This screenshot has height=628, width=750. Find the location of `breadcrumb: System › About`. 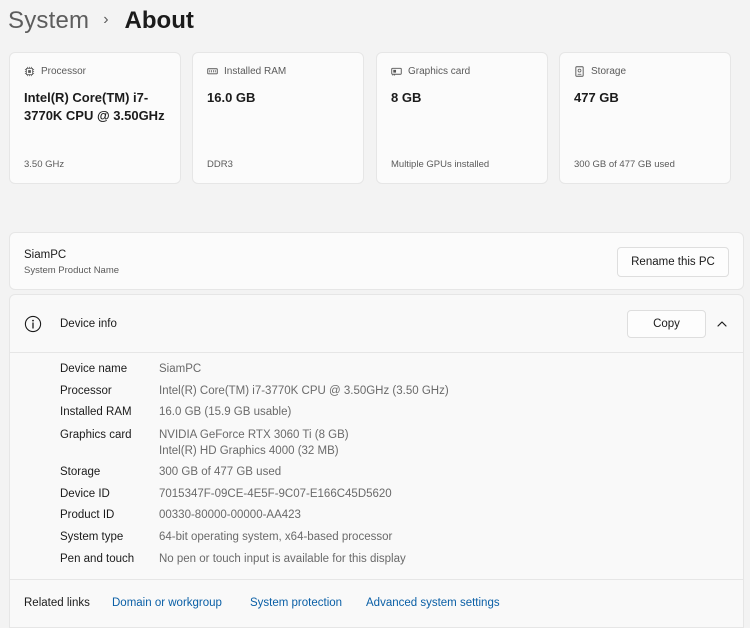

breadcrumb: System › About is located at coordinates (101, 21).